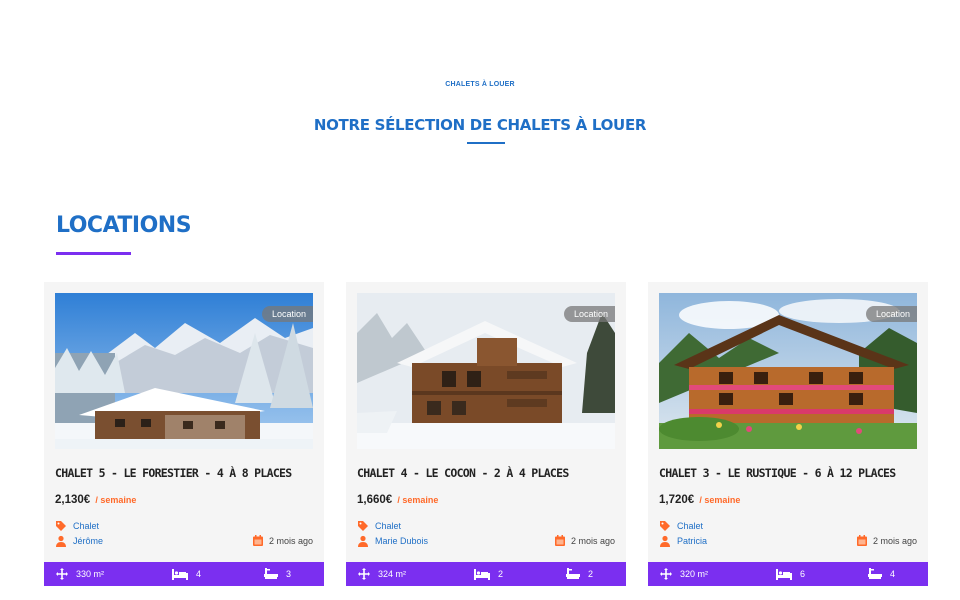 This screenshot has width=960, height=600. I want to click on baths-value: 4, so click(893, 574).